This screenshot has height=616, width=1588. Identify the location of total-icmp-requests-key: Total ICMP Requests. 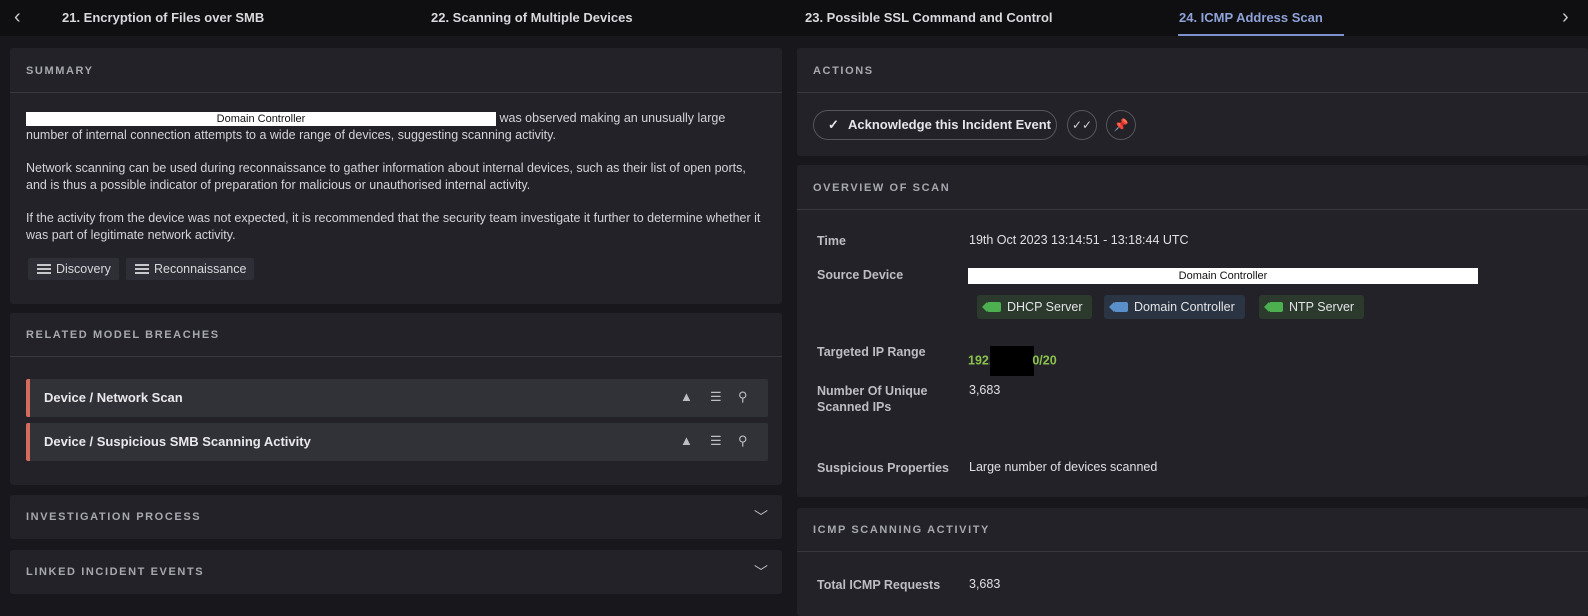
(879, 585).